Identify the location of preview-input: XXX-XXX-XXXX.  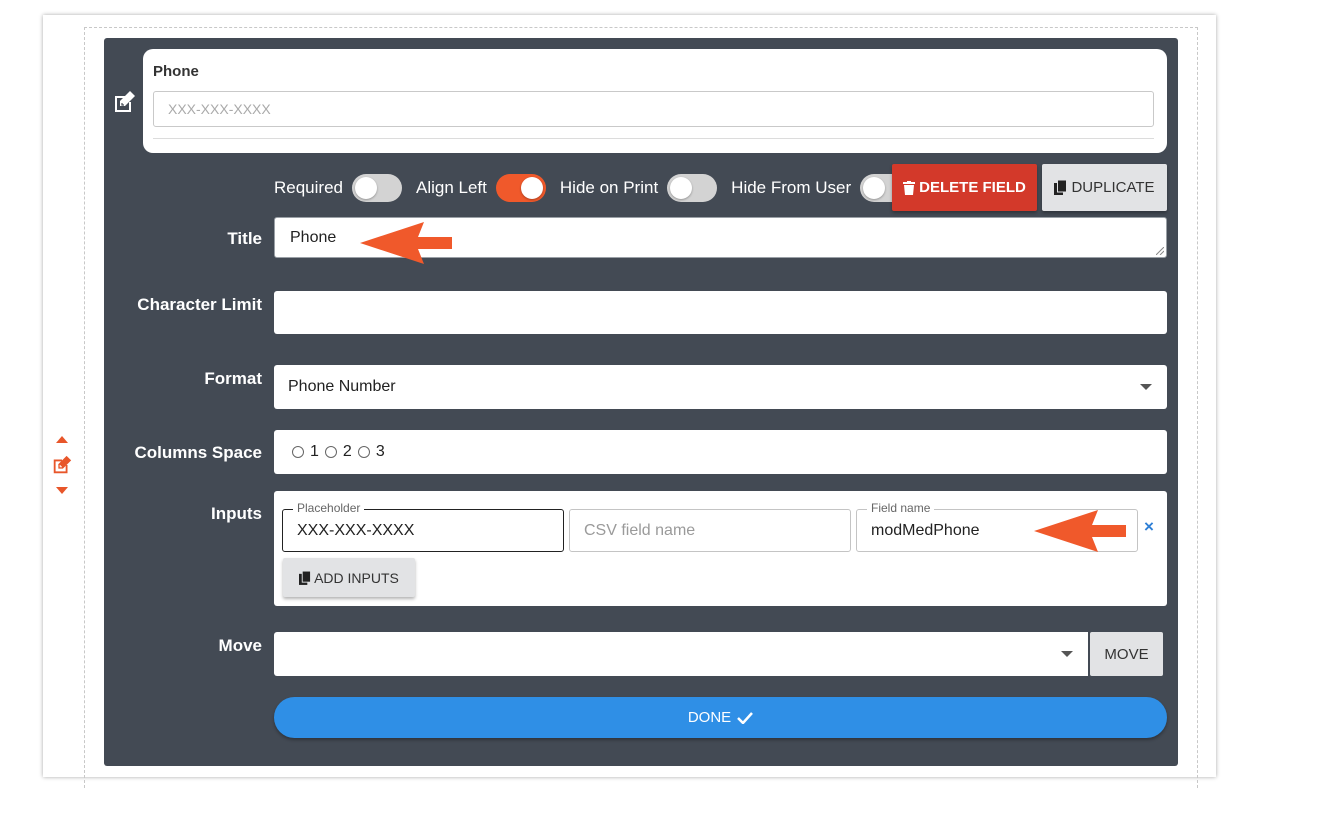
(653, 109).